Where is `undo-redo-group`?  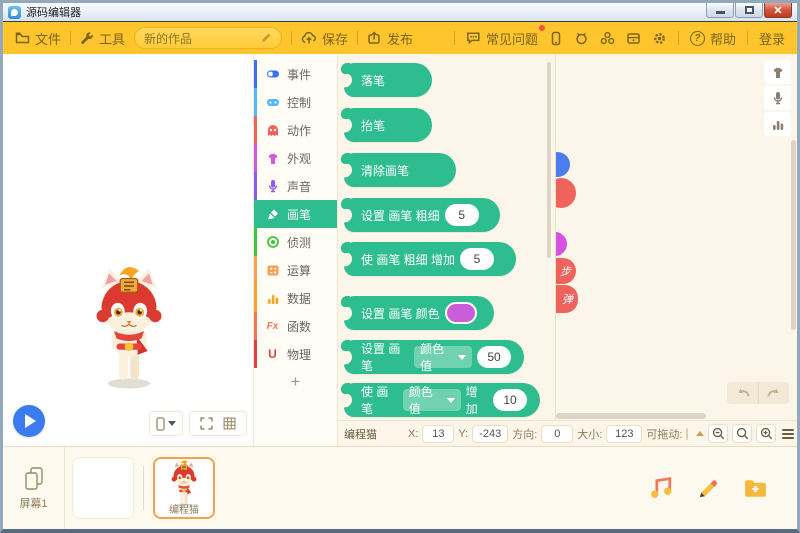
undo-redo-group is located at coordinates (758, 393).